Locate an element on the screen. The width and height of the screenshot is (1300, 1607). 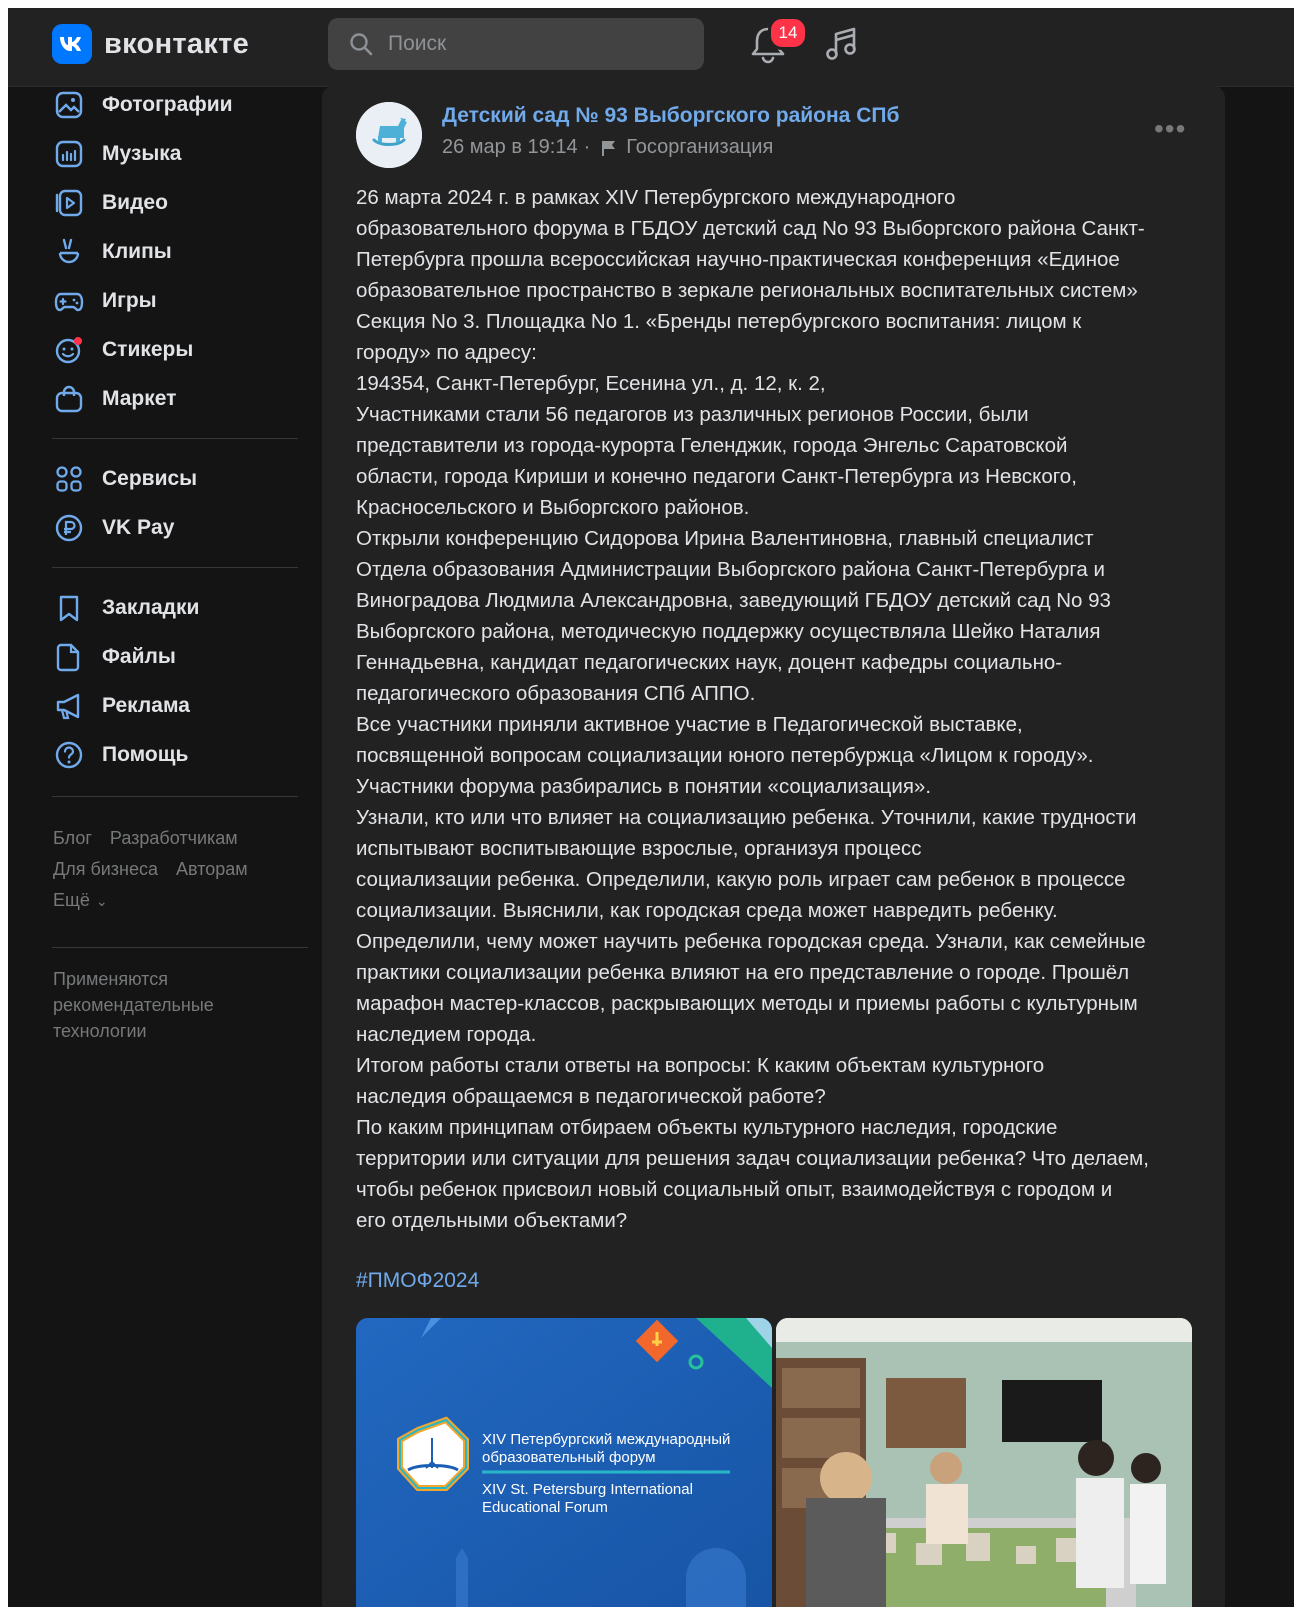
files-icon is located at coordinates (68, 657).